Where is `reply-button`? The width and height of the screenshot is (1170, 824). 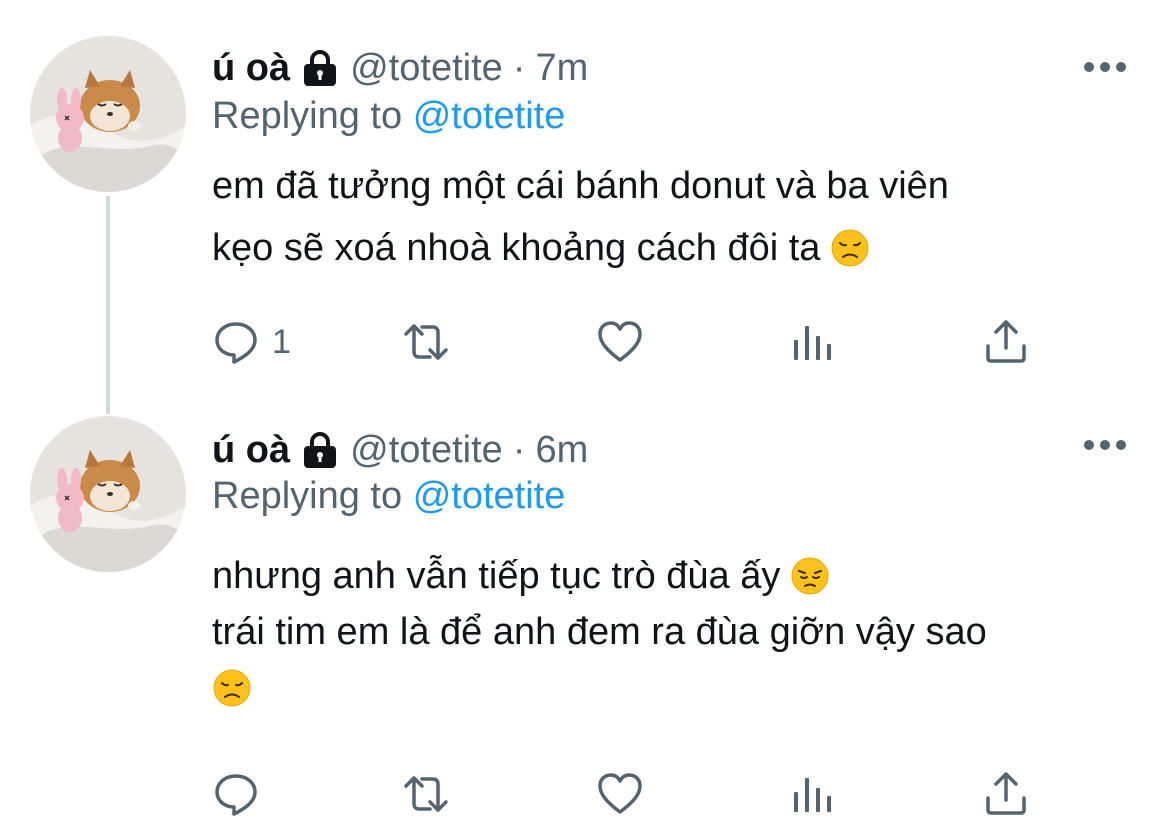
reply-button is located at coordinates (242, 794).